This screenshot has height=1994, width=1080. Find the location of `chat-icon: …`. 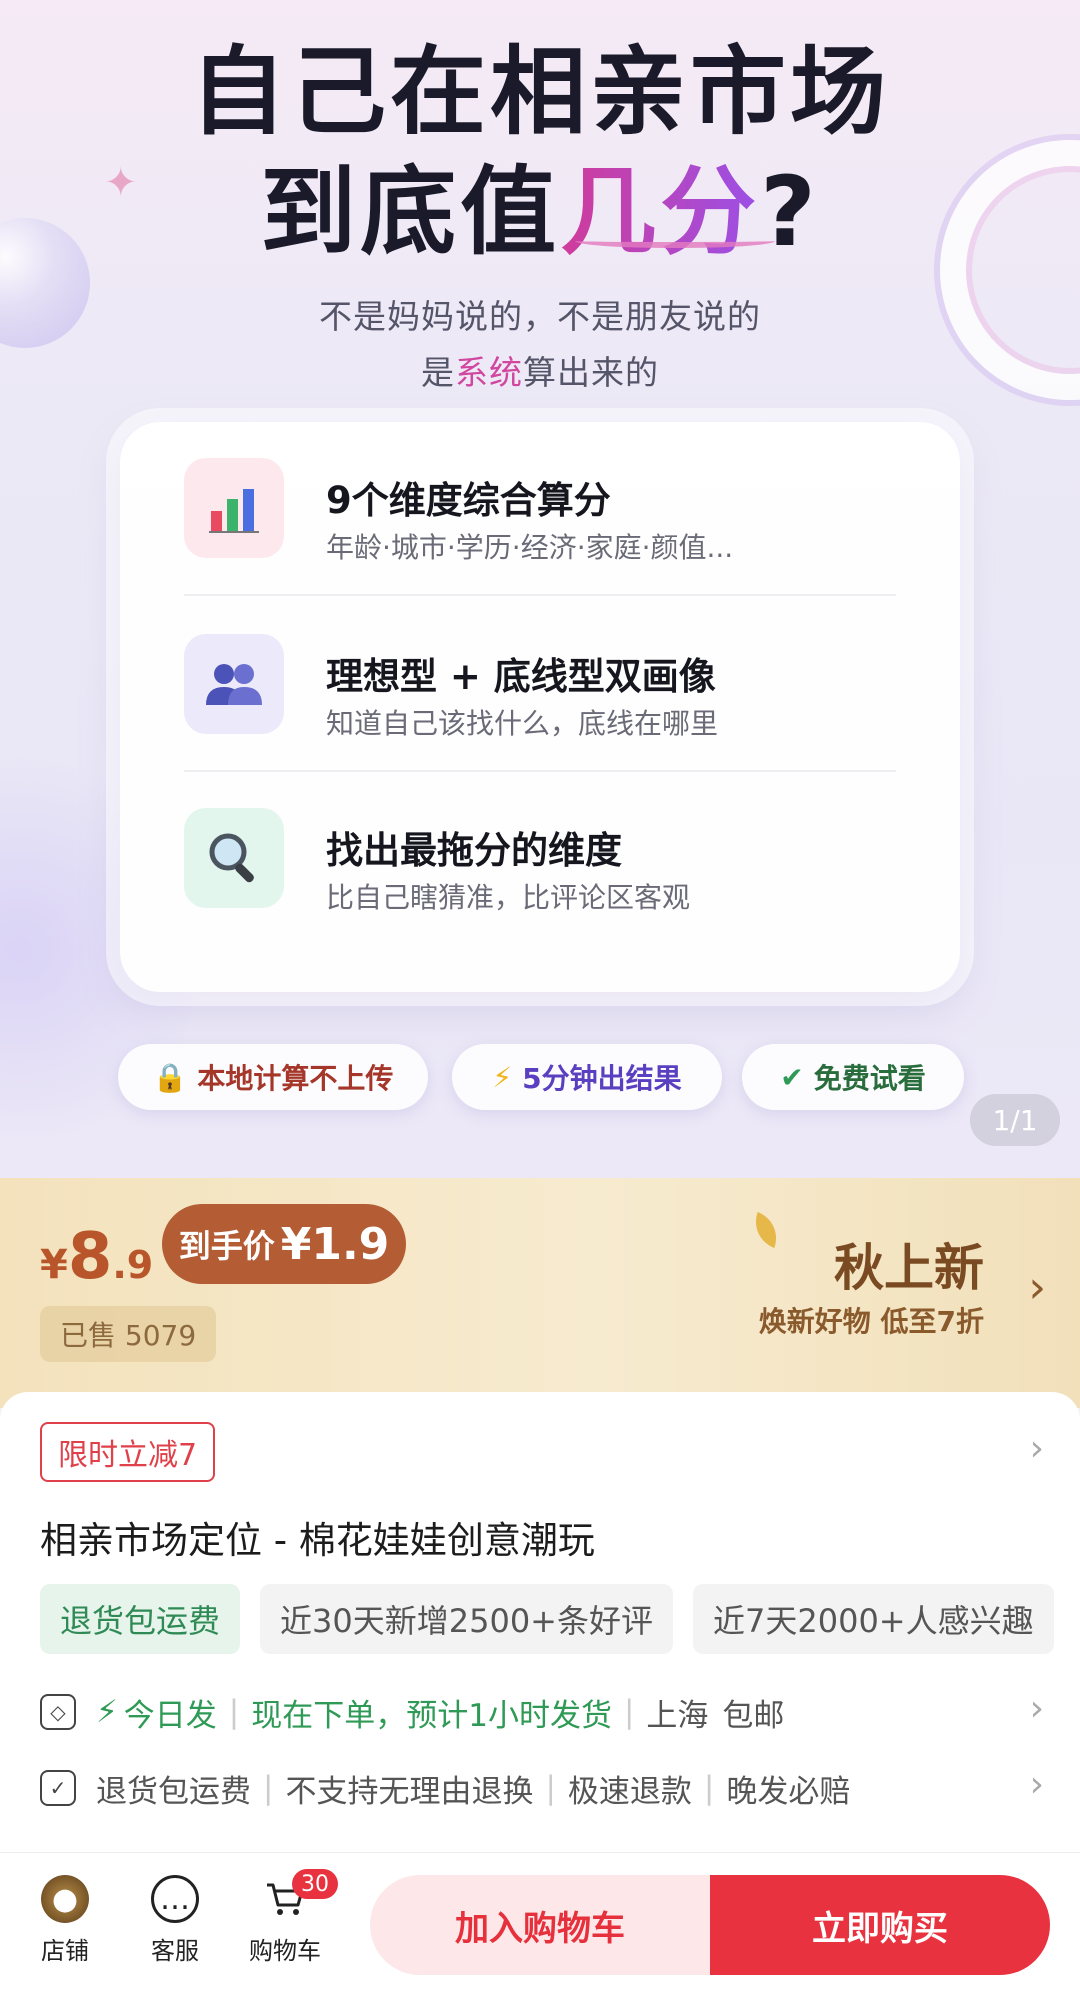

chat-icon: … is located at coordinates (175, 1899).